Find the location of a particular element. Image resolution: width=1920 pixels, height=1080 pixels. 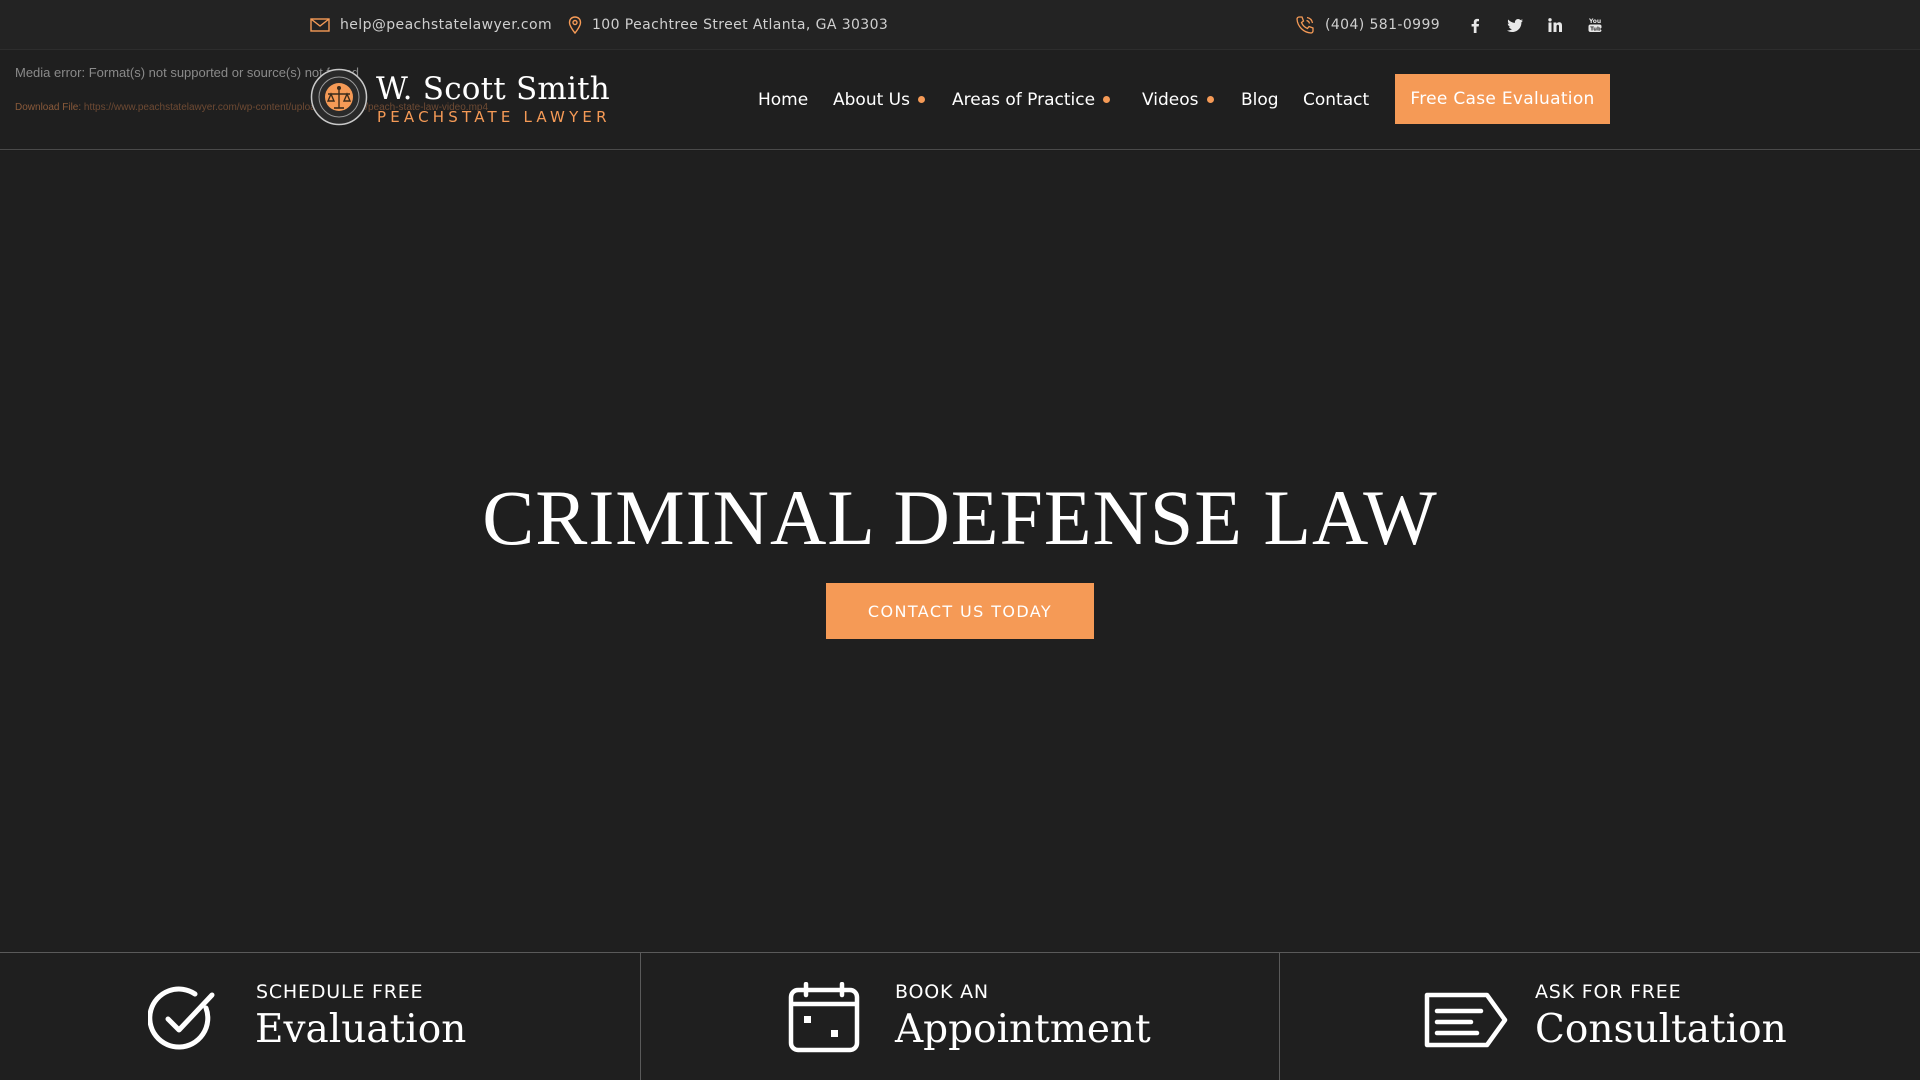

twitter-icon is located at coordinates (1515, 25).